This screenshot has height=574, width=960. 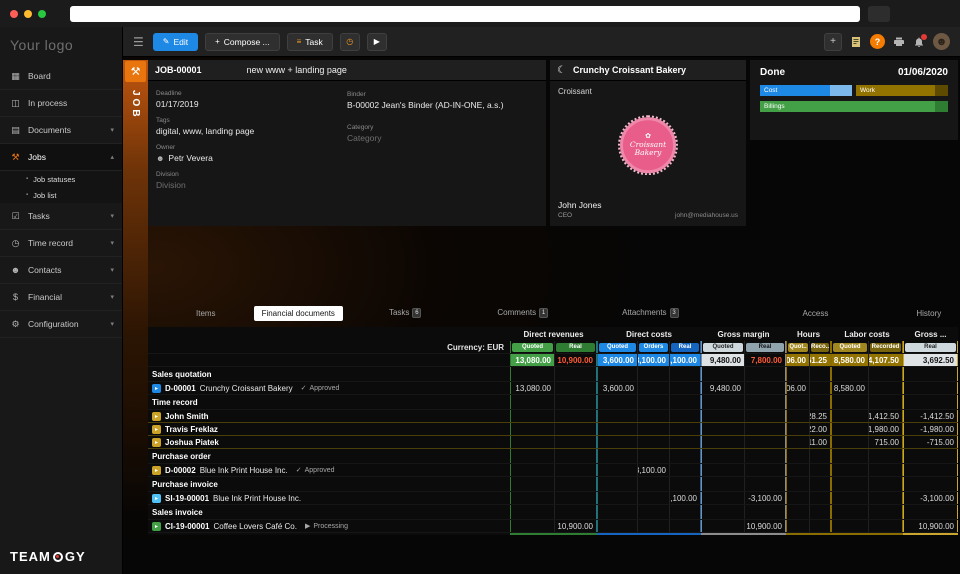 I want to click on sidebar-item-contacts: ☻ Contacts ▾, so click(x=61, y=270).